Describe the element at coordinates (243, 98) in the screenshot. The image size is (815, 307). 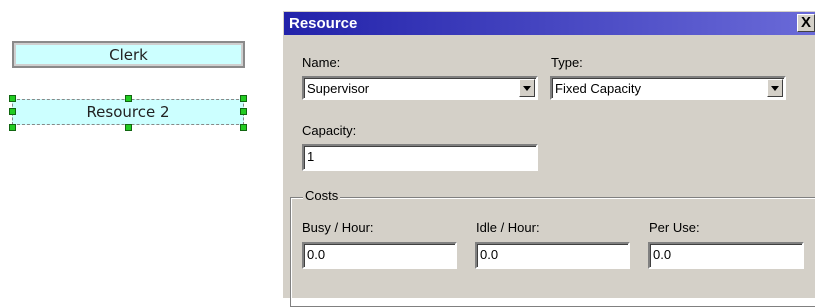
I see `selection-handle-top-right` at that location.